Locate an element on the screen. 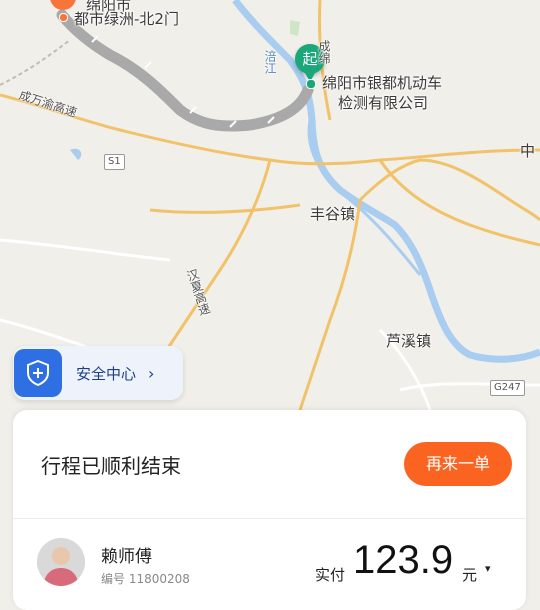  paid-amount: 123.9 is located at coordinates (403, 560).